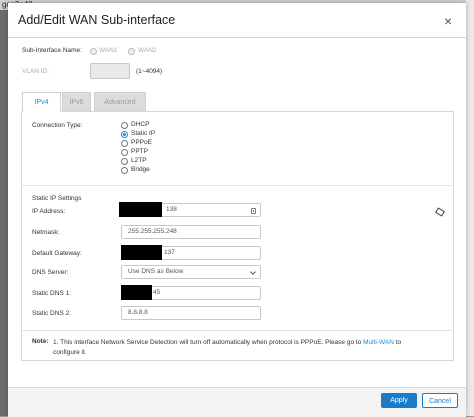 Image resolution: width=474 pixels, height=417 pixels. I want to click on dialog-footer: Apply Cancel, so click(237, 402).